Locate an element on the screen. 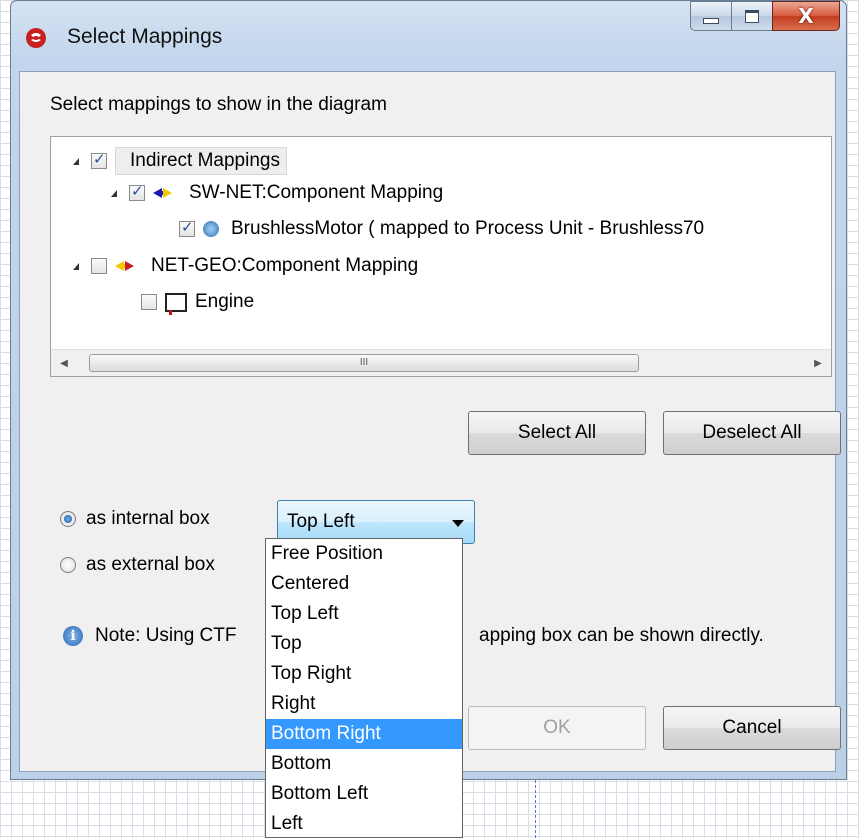 The image size is (859, 838). deselect-all-button: Deselect All is located at coordinates (752, 433).